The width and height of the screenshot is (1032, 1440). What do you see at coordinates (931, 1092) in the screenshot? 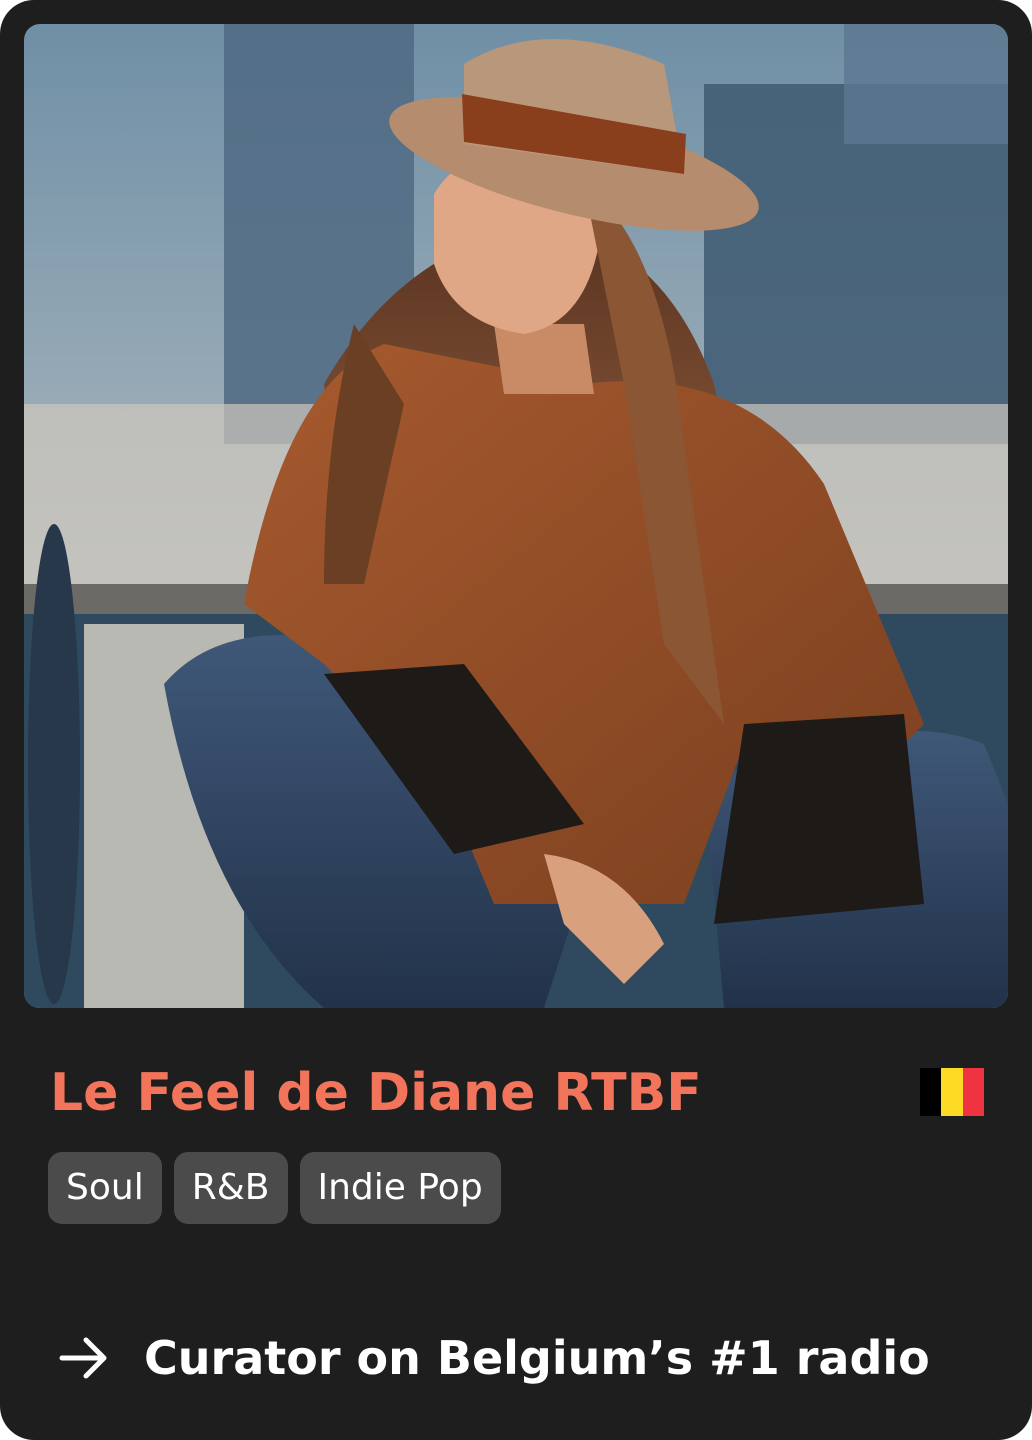
I see `flag-stripe-black` at bounding box center [931, 1092].